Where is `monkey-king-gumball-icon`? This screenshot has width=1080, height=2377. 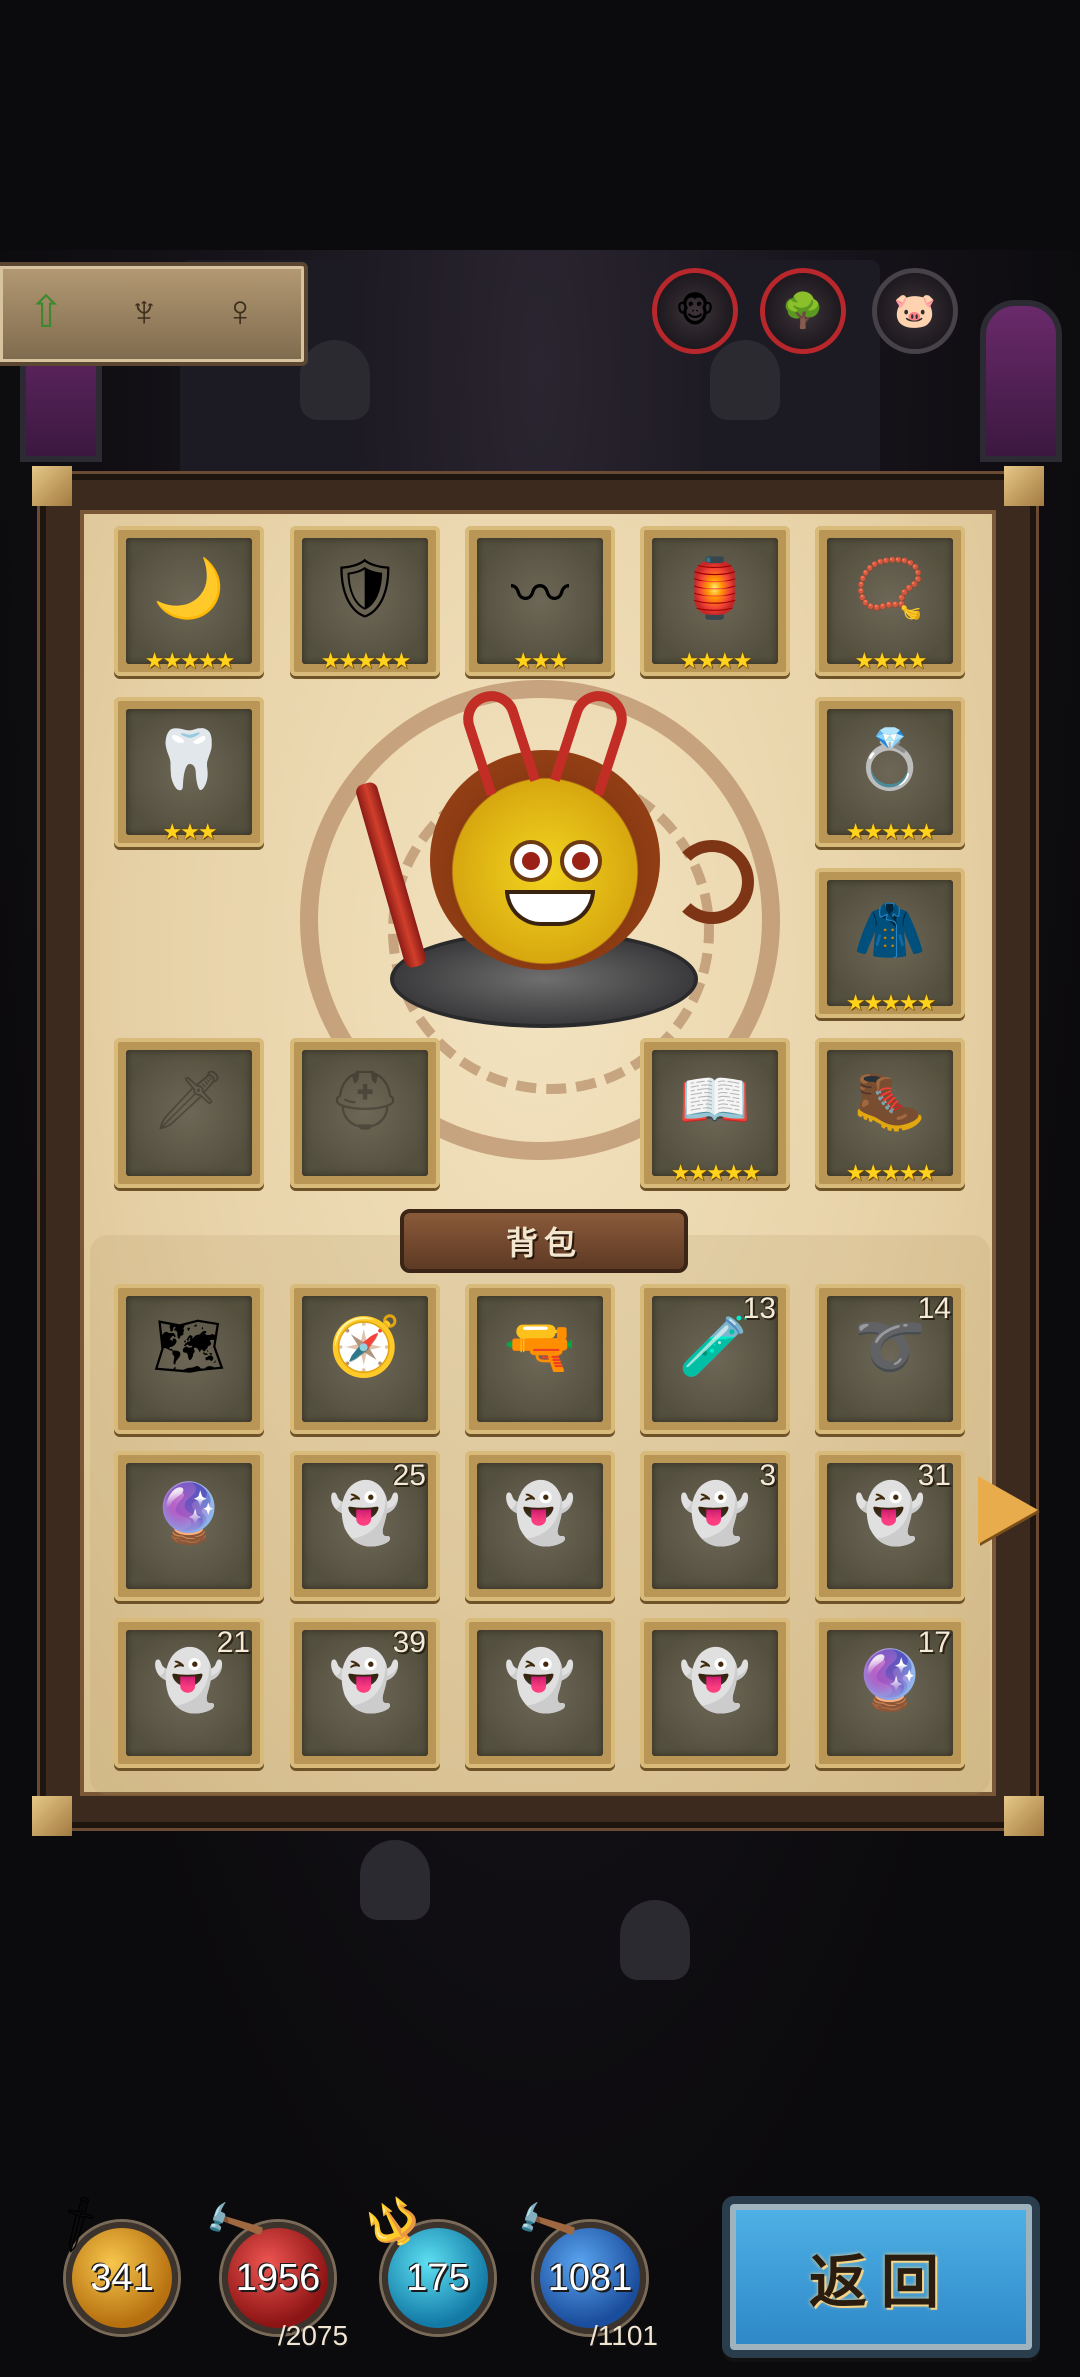 monkey-king-gumball-icon is located at coordinates (557, 860).